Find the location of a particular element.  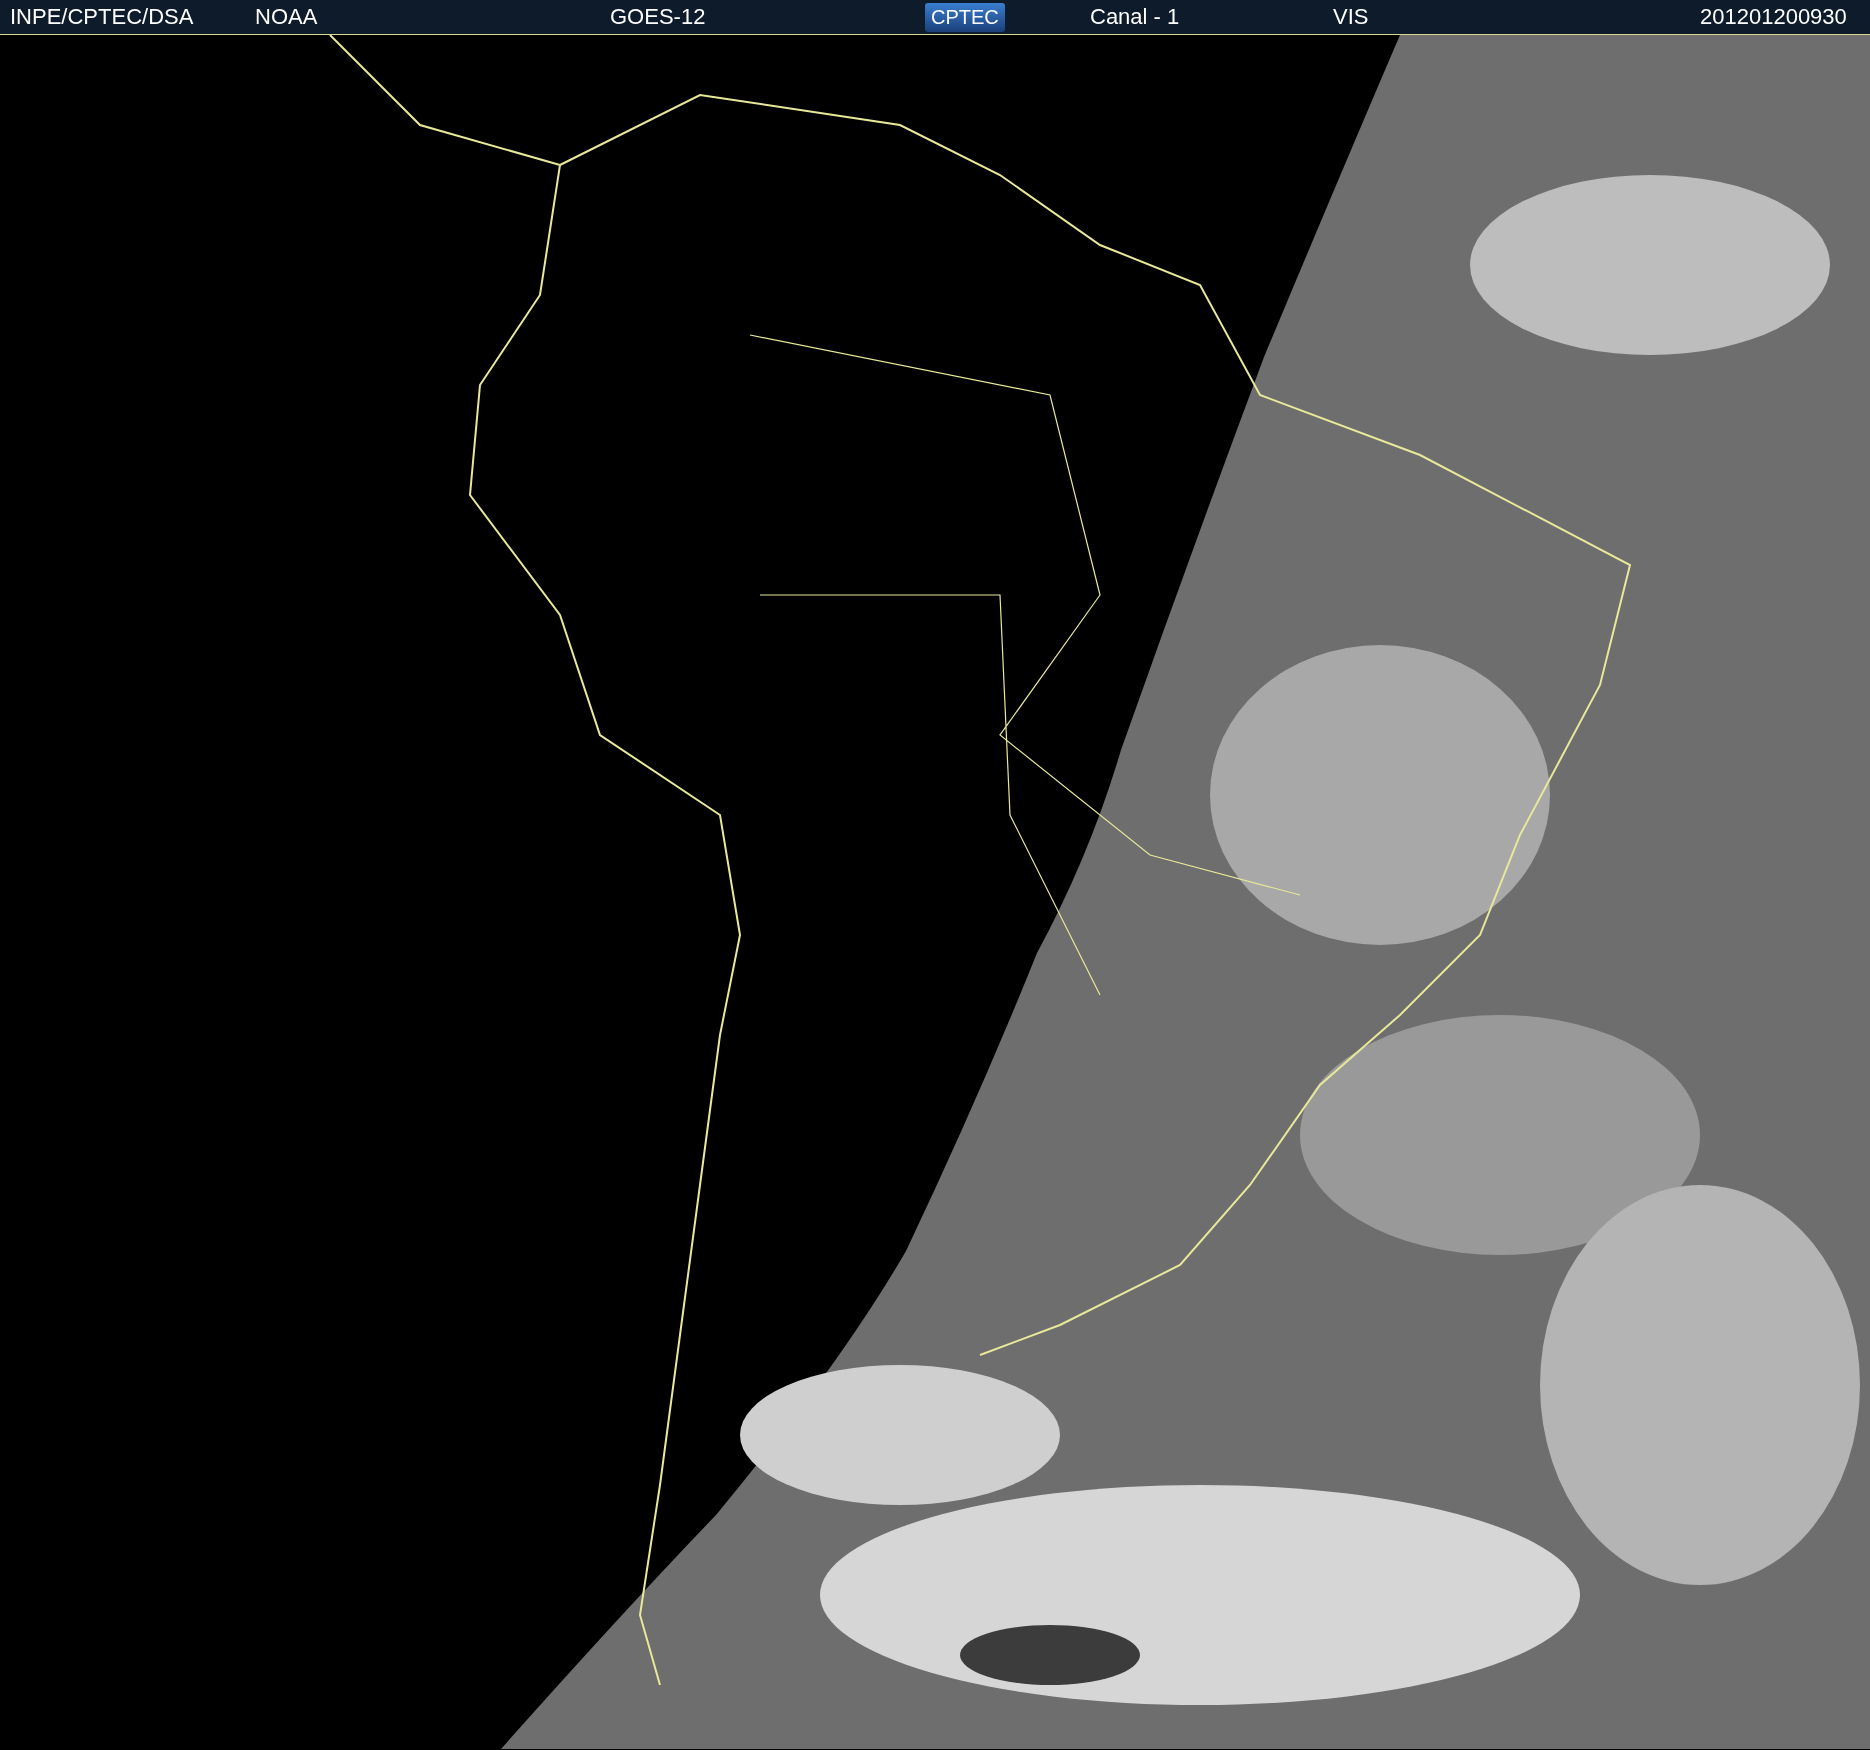

header-label: INPE/CPTEC/DSA is located at coordinates (102, 17).